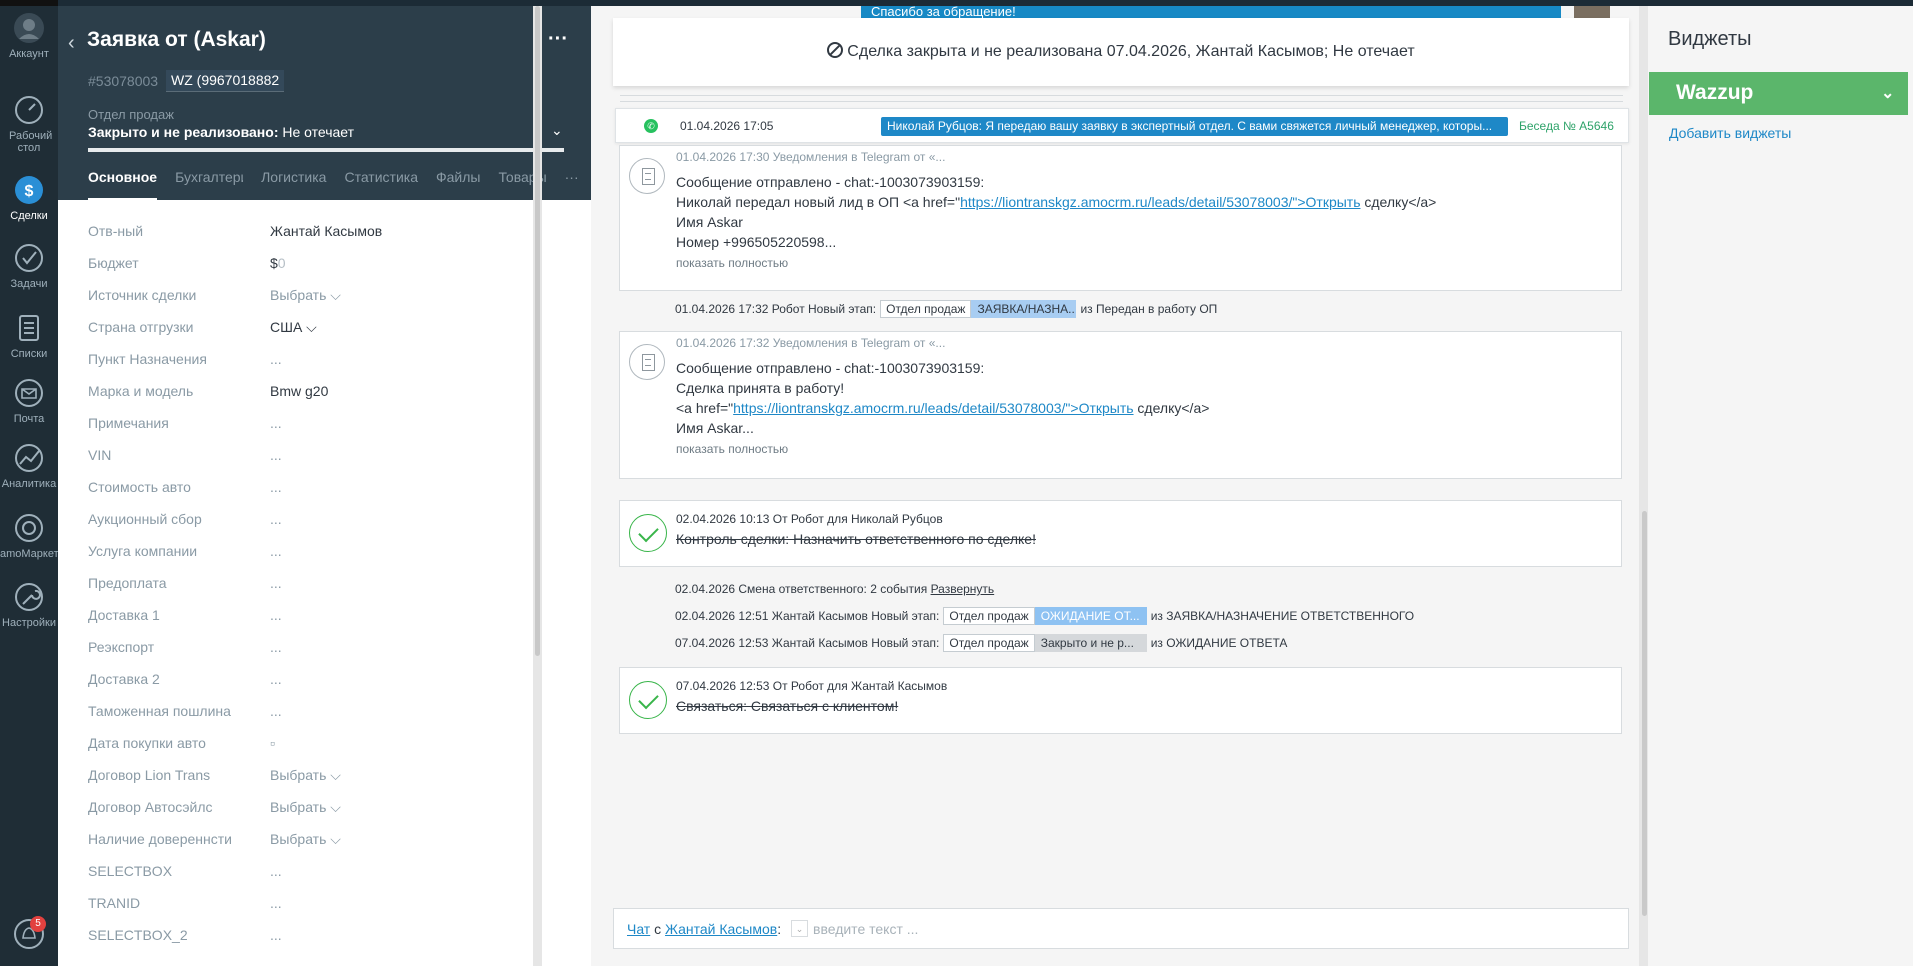 This screenshot has height=966, width=1913. I want to click on event-tail: из ОЖИДАНИЕ ОТВЕТА, so click(1219, 643).